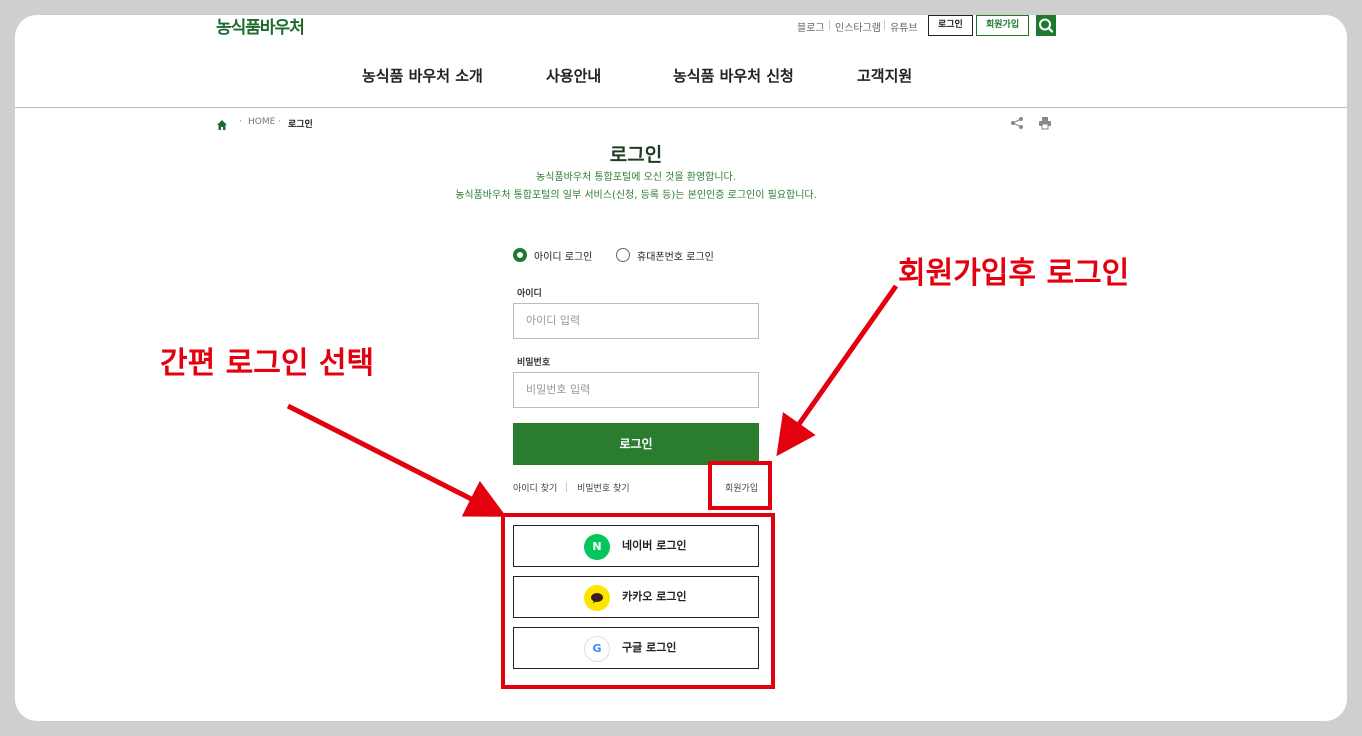 This screenshot has width=1362, height=736. I want to click on annotation-arrows, so click(592, 400).